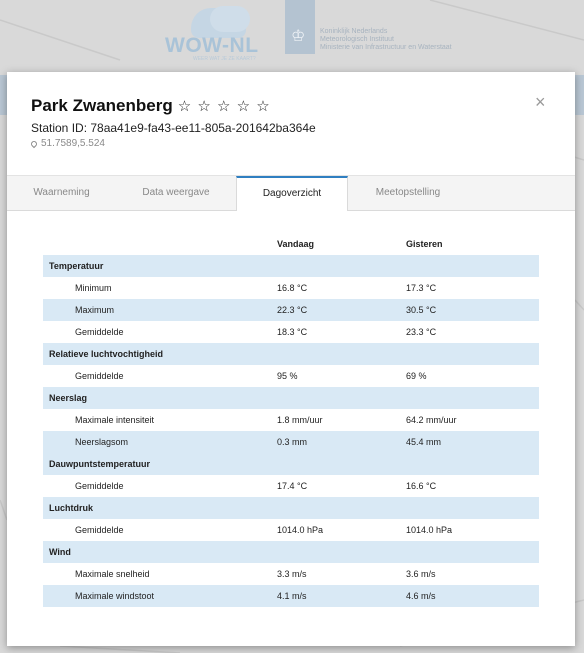 This screenshot has width=584, height=653. I want to click on column-header-today: Vandaag, so click(296, 244).